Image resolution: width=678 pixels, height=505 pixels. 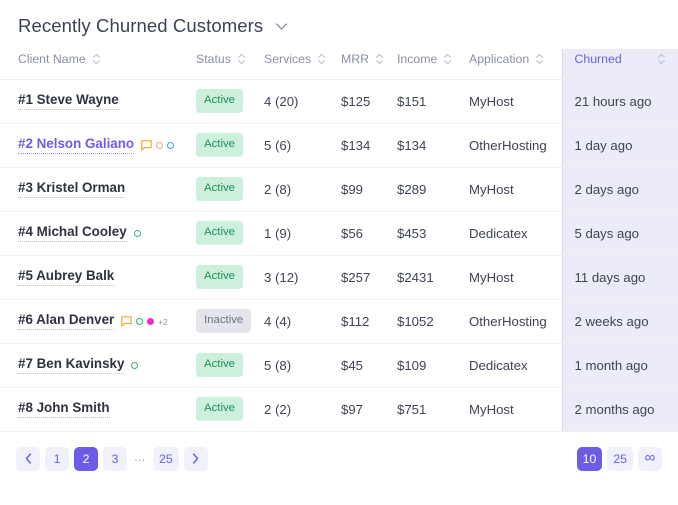 I want to click on column-header-application: Application, so click(x=515, y=64).